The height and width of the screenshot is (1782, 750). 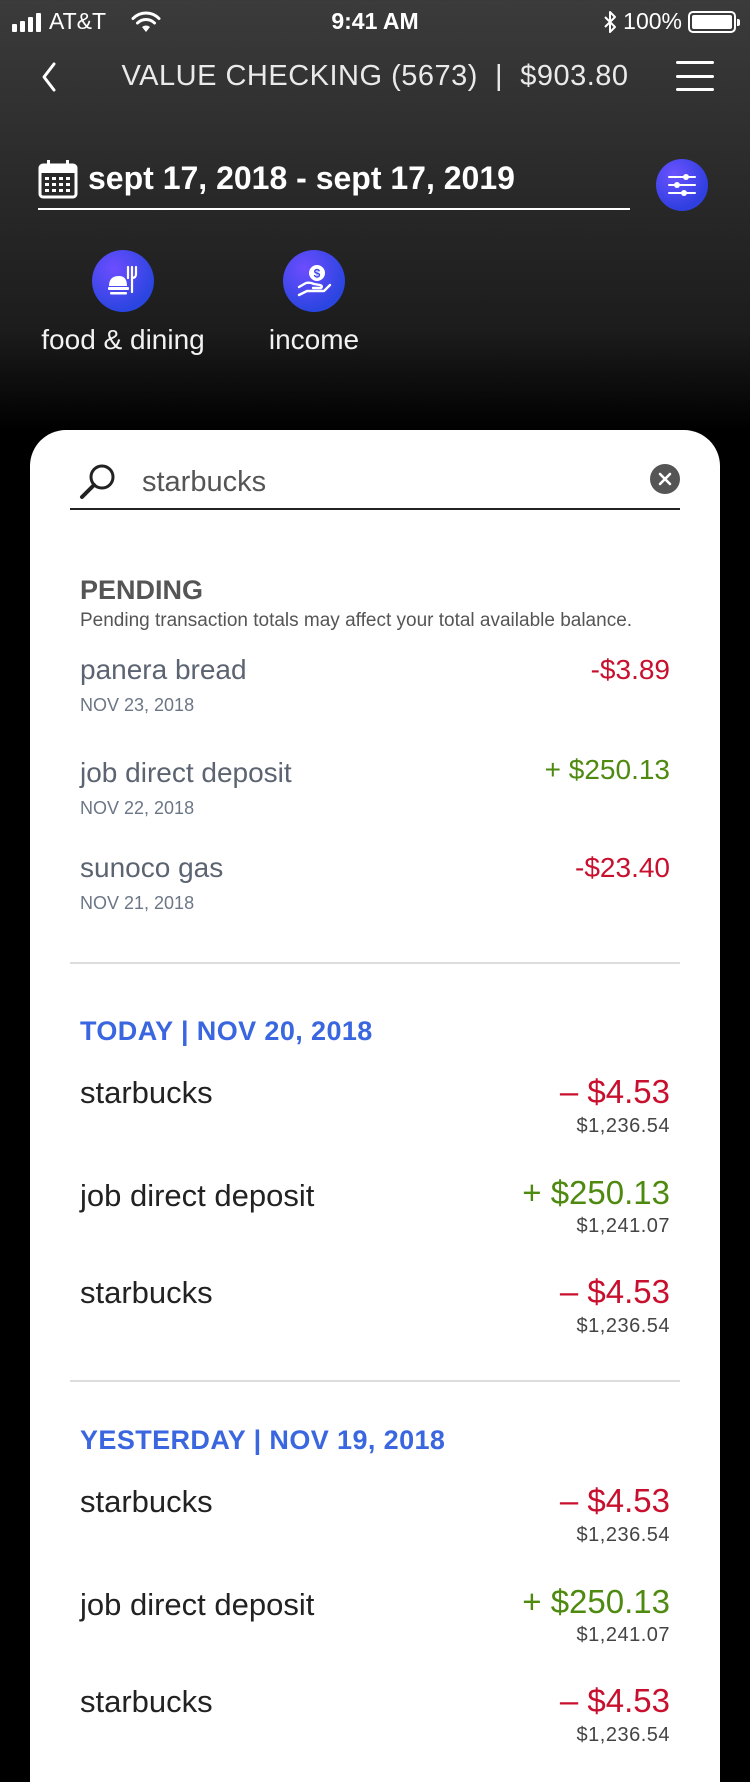 I want to click on account-title: VALUE CHECKING (5673) | $903.80, so click(x=375, y=76).